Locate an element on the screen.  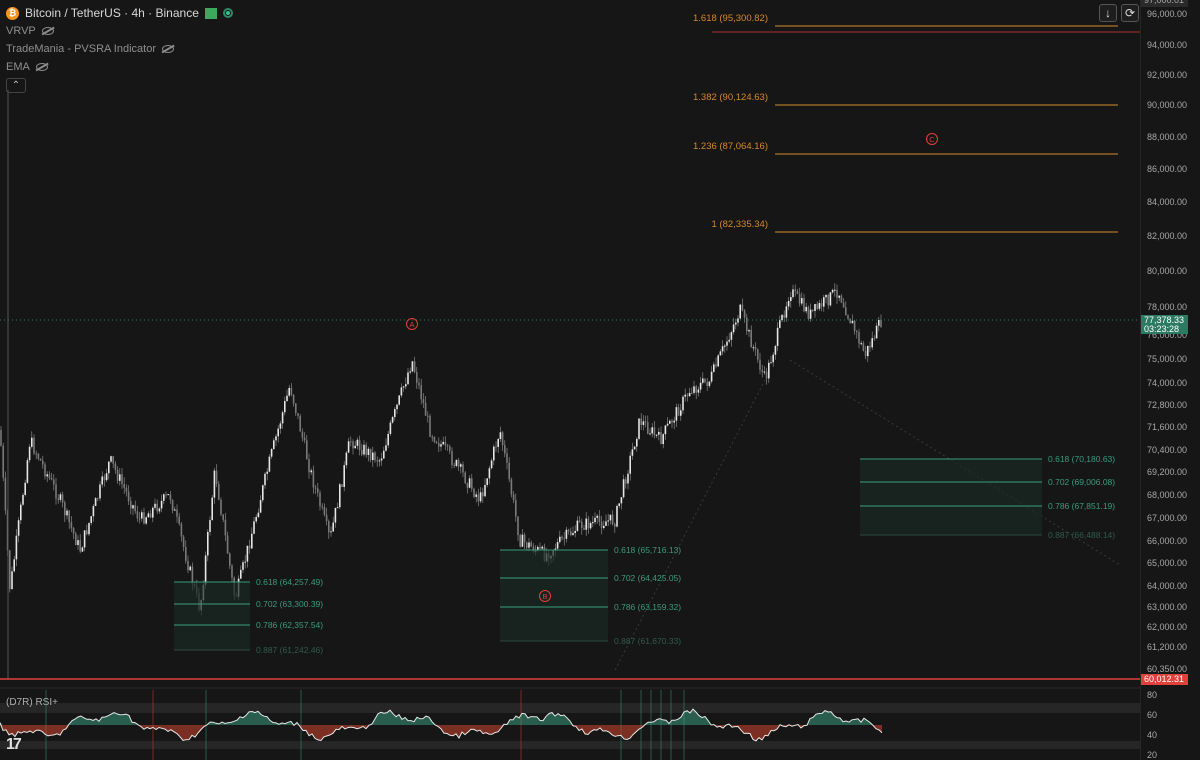
refresh-button: ⟳ is located at coordinates (1130, 13).